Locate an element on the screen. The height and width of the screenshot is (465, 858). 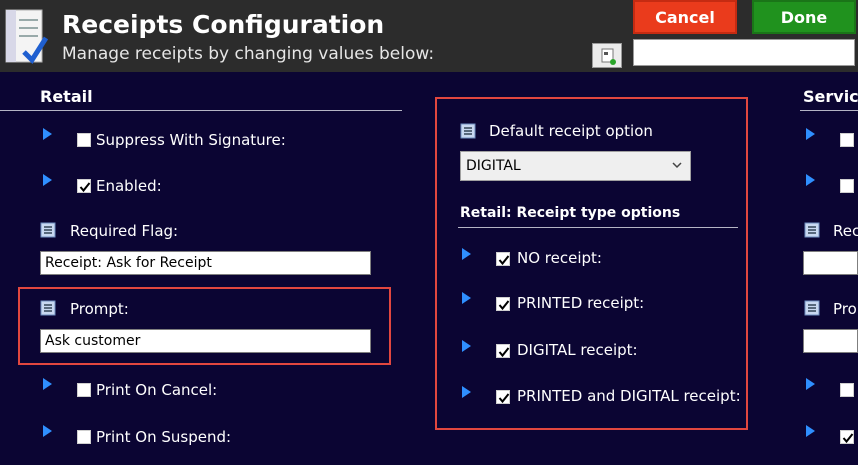
receipt-type-options-title: Retail: Receipt type options is located at coordinates (570, 213).